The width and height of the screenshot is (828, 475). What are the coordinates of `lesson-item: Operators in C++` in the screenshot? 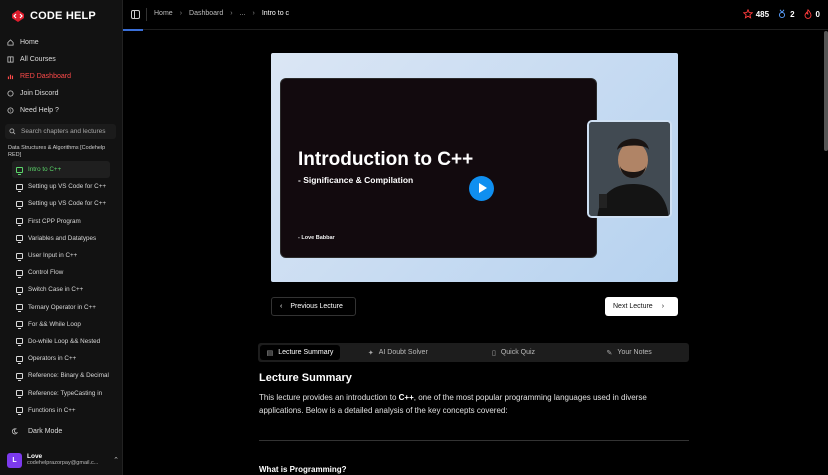 It's located at (61, 358).